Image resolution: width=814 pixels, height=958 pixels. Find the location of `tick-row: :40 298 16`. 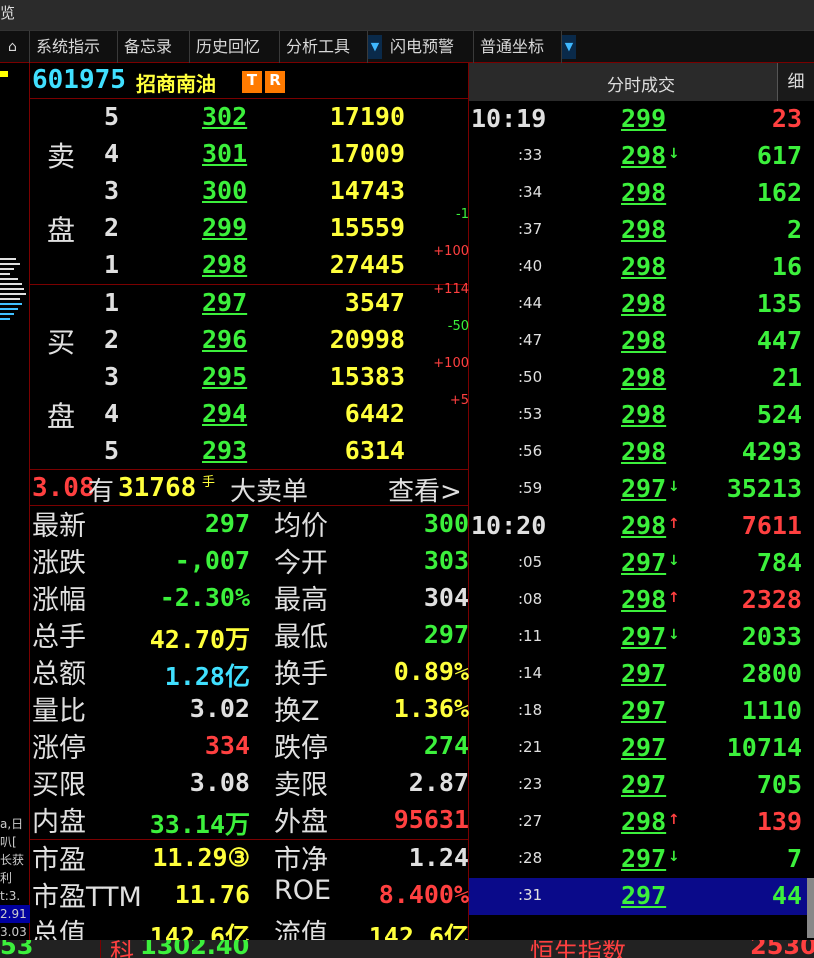

tick-row: :40 298 16 is located at coordinates (641, 267).